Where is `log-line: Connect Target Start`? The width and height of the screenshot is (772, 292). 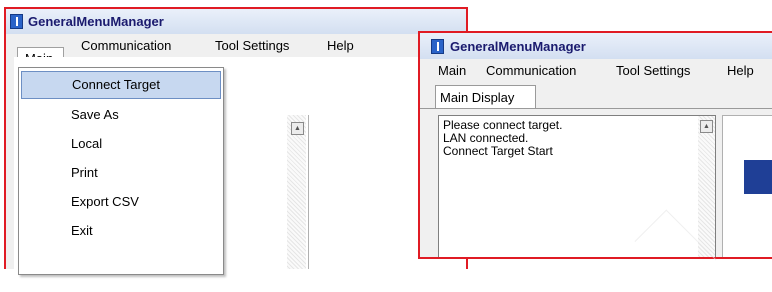 log-line: Connect Target Start is located at coordinates (498, 151).